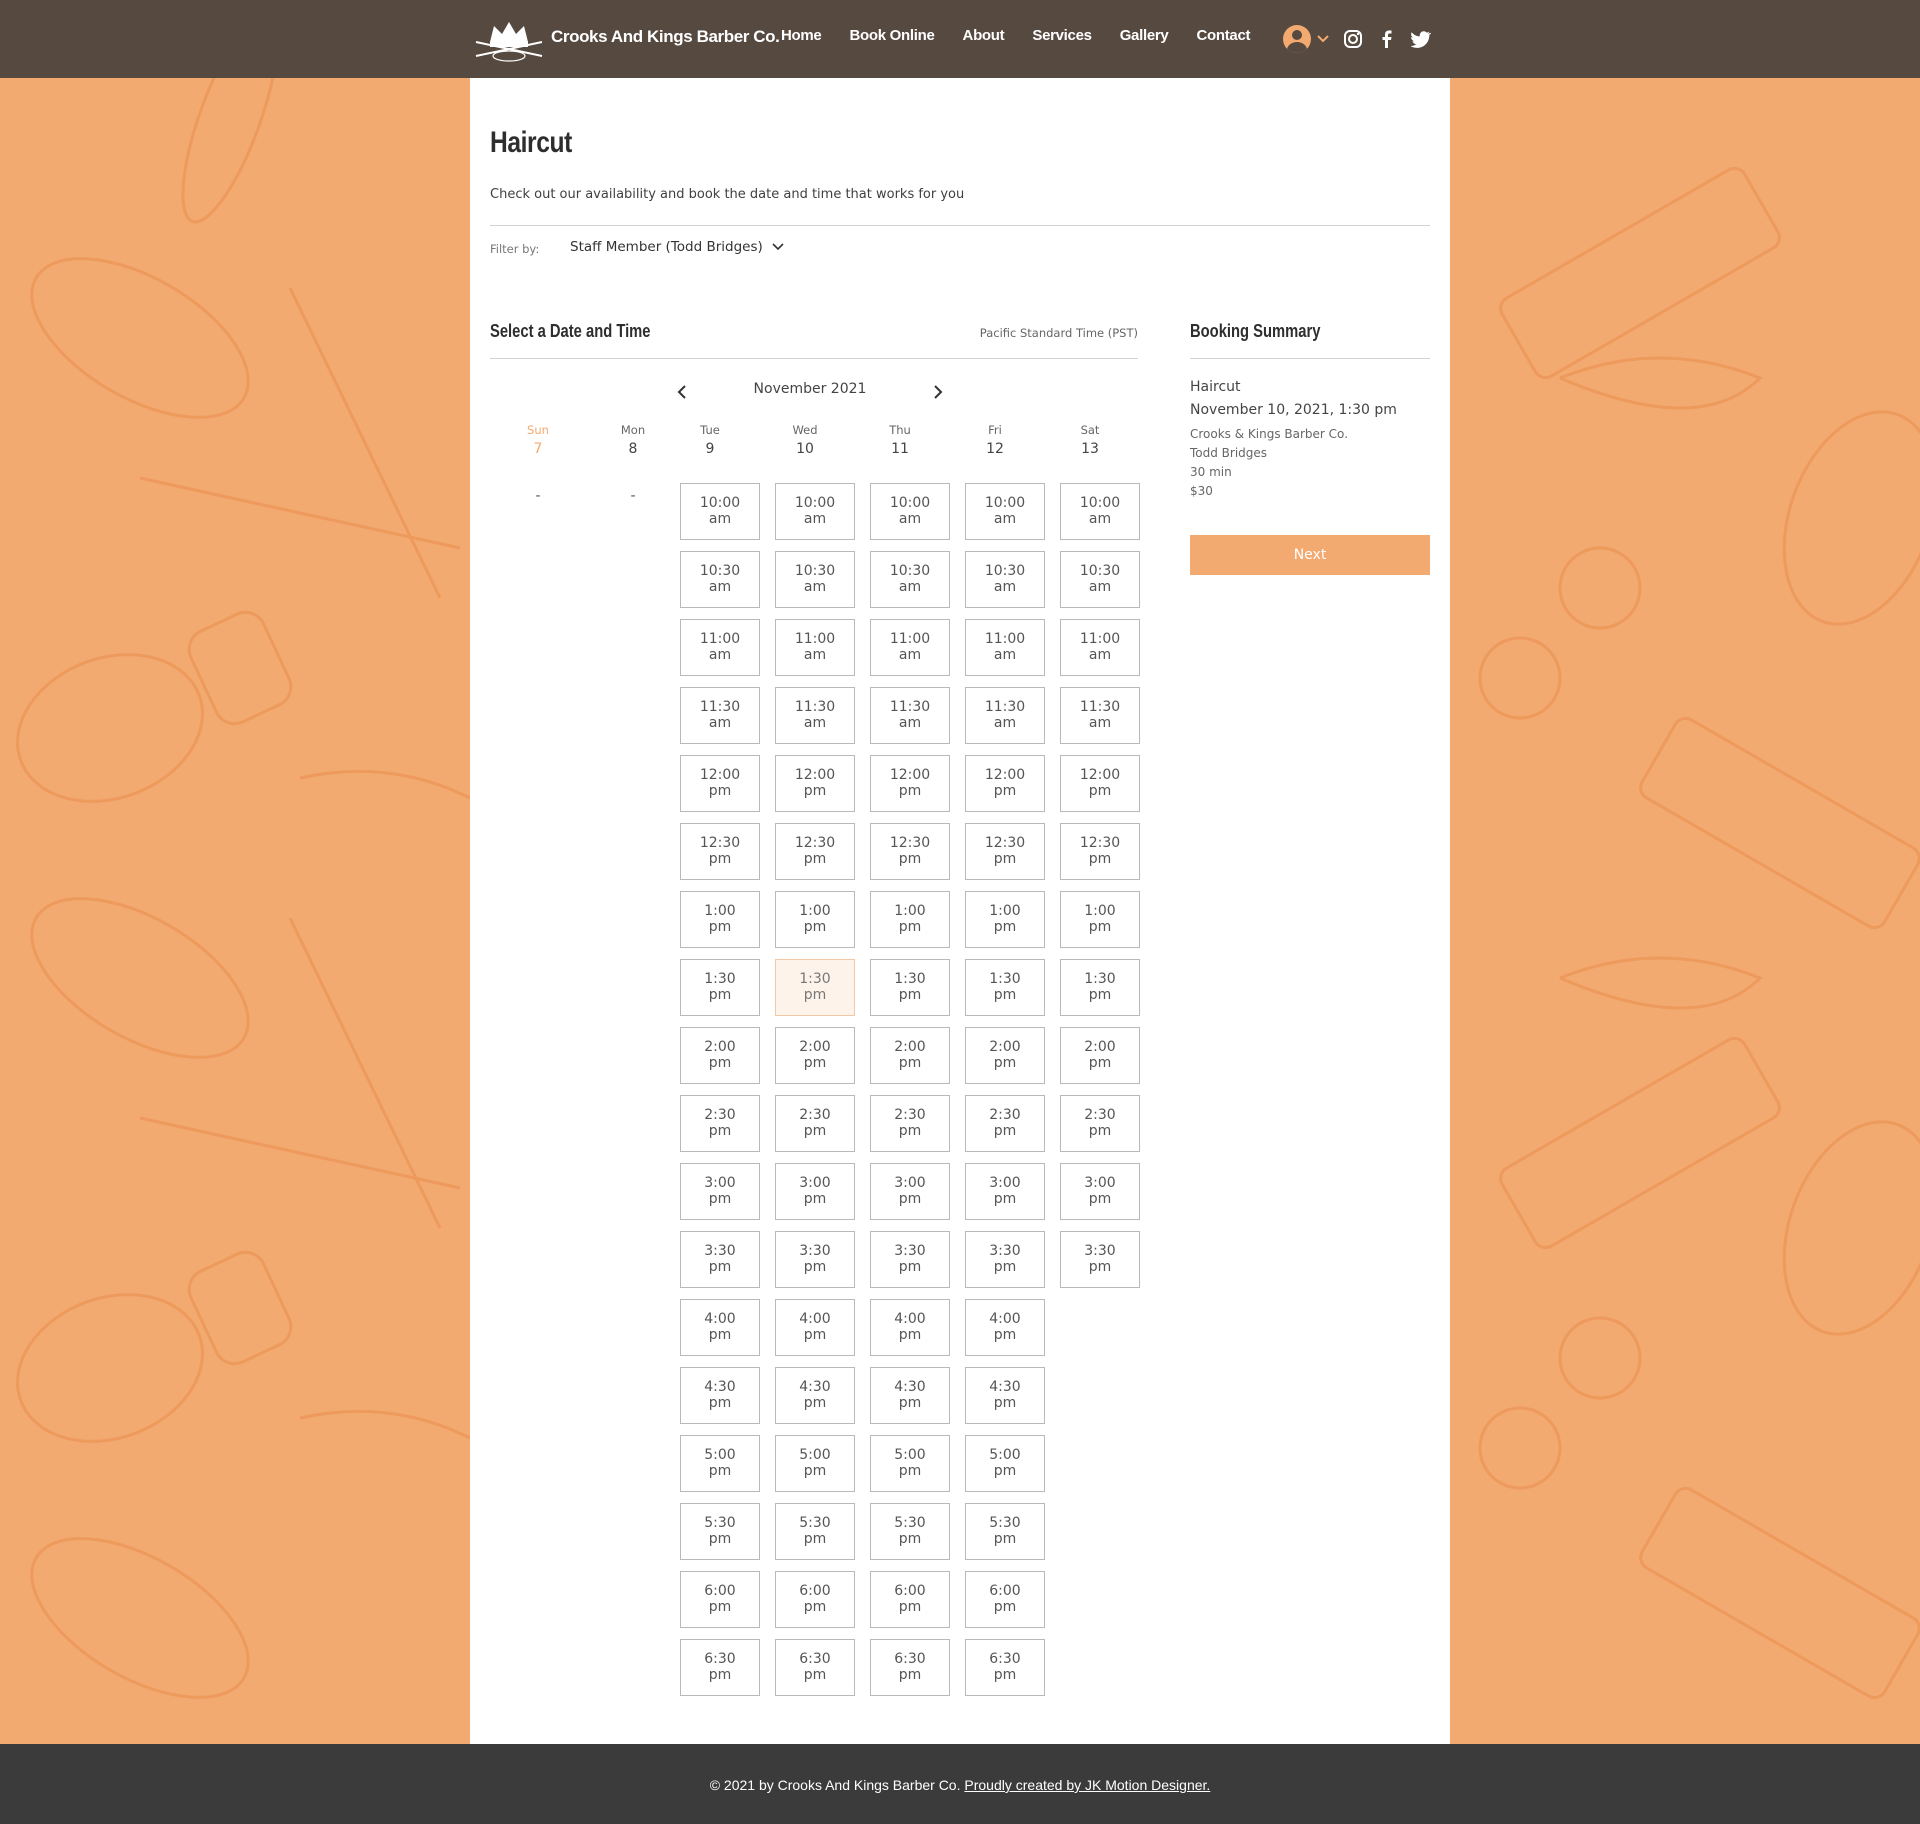  Describe the element at coordinates (815, 851) in the screenshot. I see `time-slot-wed: 12:30 pm` at that location.